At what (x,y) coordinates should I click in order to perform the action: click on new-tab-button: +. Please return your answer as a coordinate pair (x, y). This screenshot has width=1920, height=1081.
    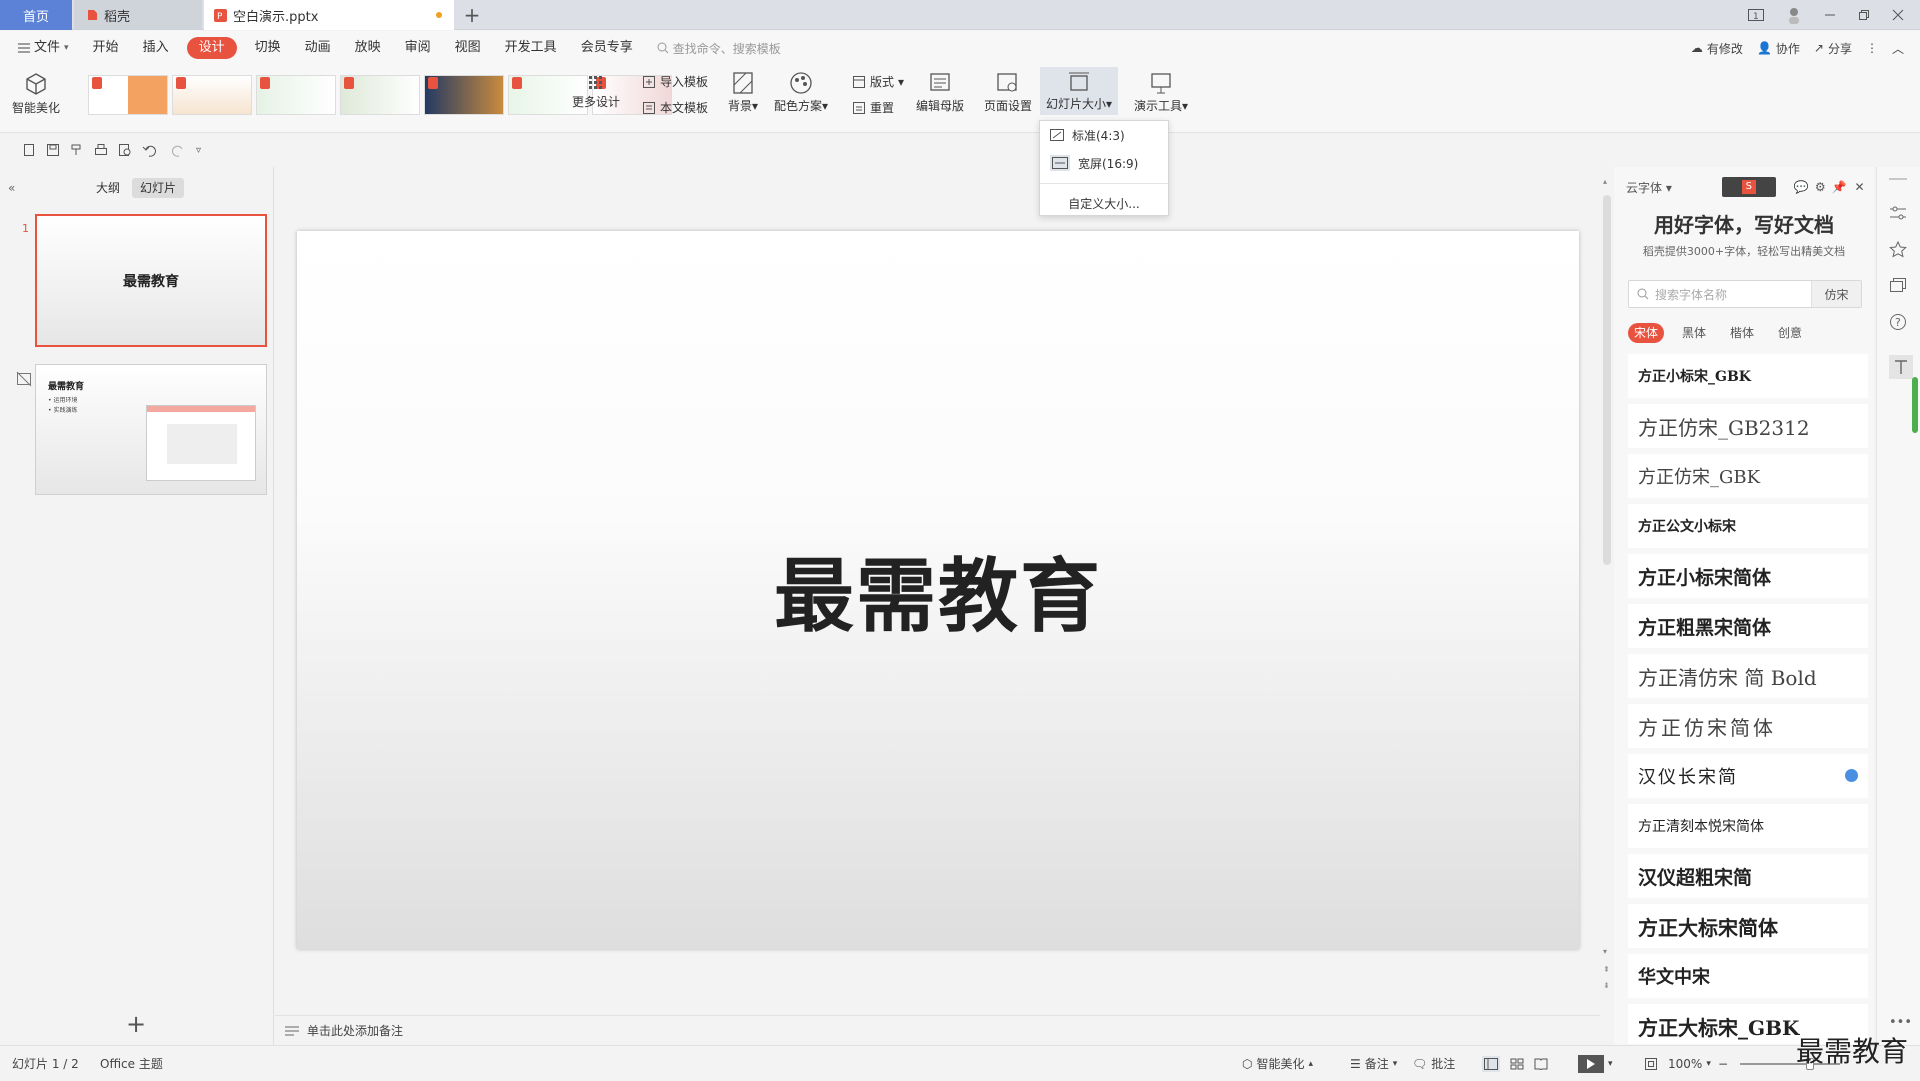
    Looking at the image, I should click on (472, 15).